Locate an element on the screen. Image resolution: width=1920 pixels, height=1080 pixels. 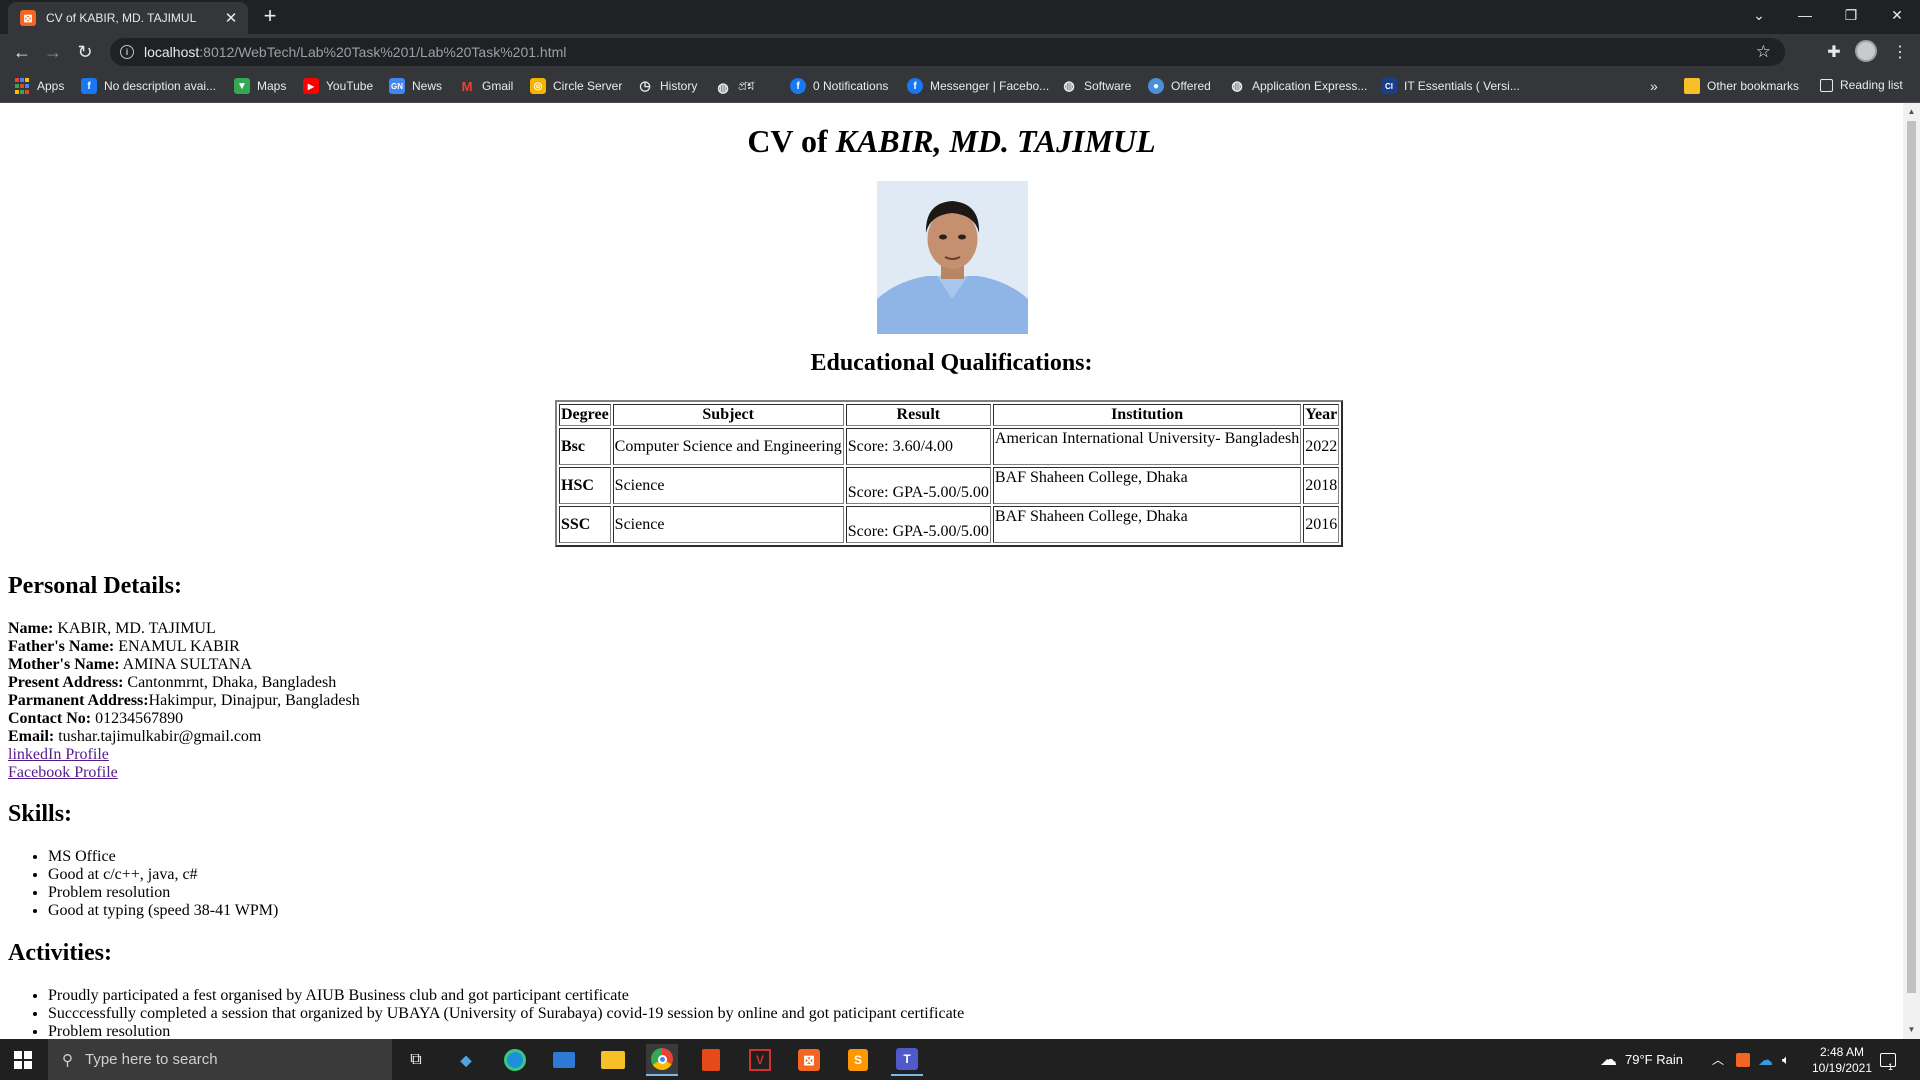
bookmark-label: News is located at coordinates (427, 86).